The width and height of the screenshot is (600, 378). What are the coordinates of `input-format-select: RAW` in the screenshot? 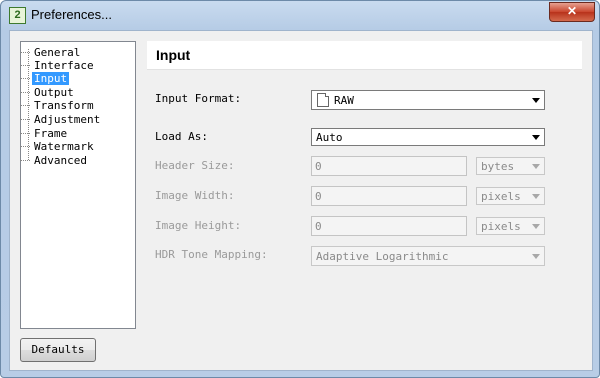 It's located at (428, 100).